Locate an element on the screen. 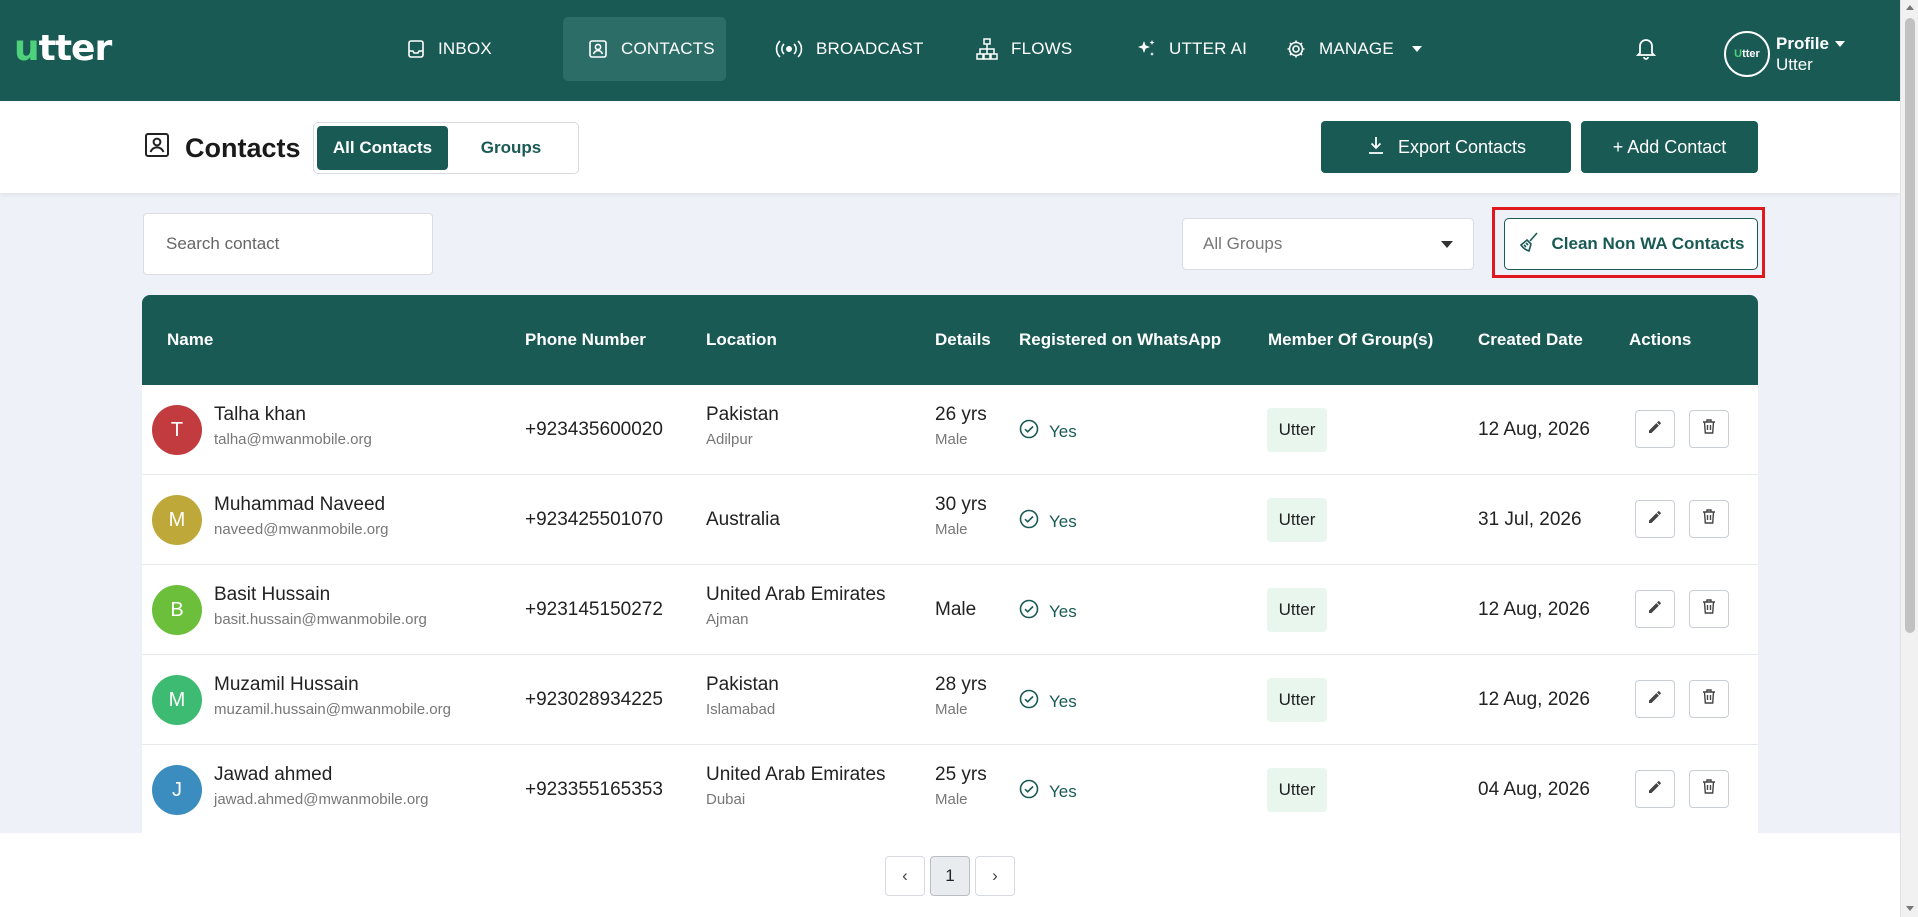 This screenshot has height=917, width=1918. contact-age: 28 yrs is located at coordinates (961, 684).